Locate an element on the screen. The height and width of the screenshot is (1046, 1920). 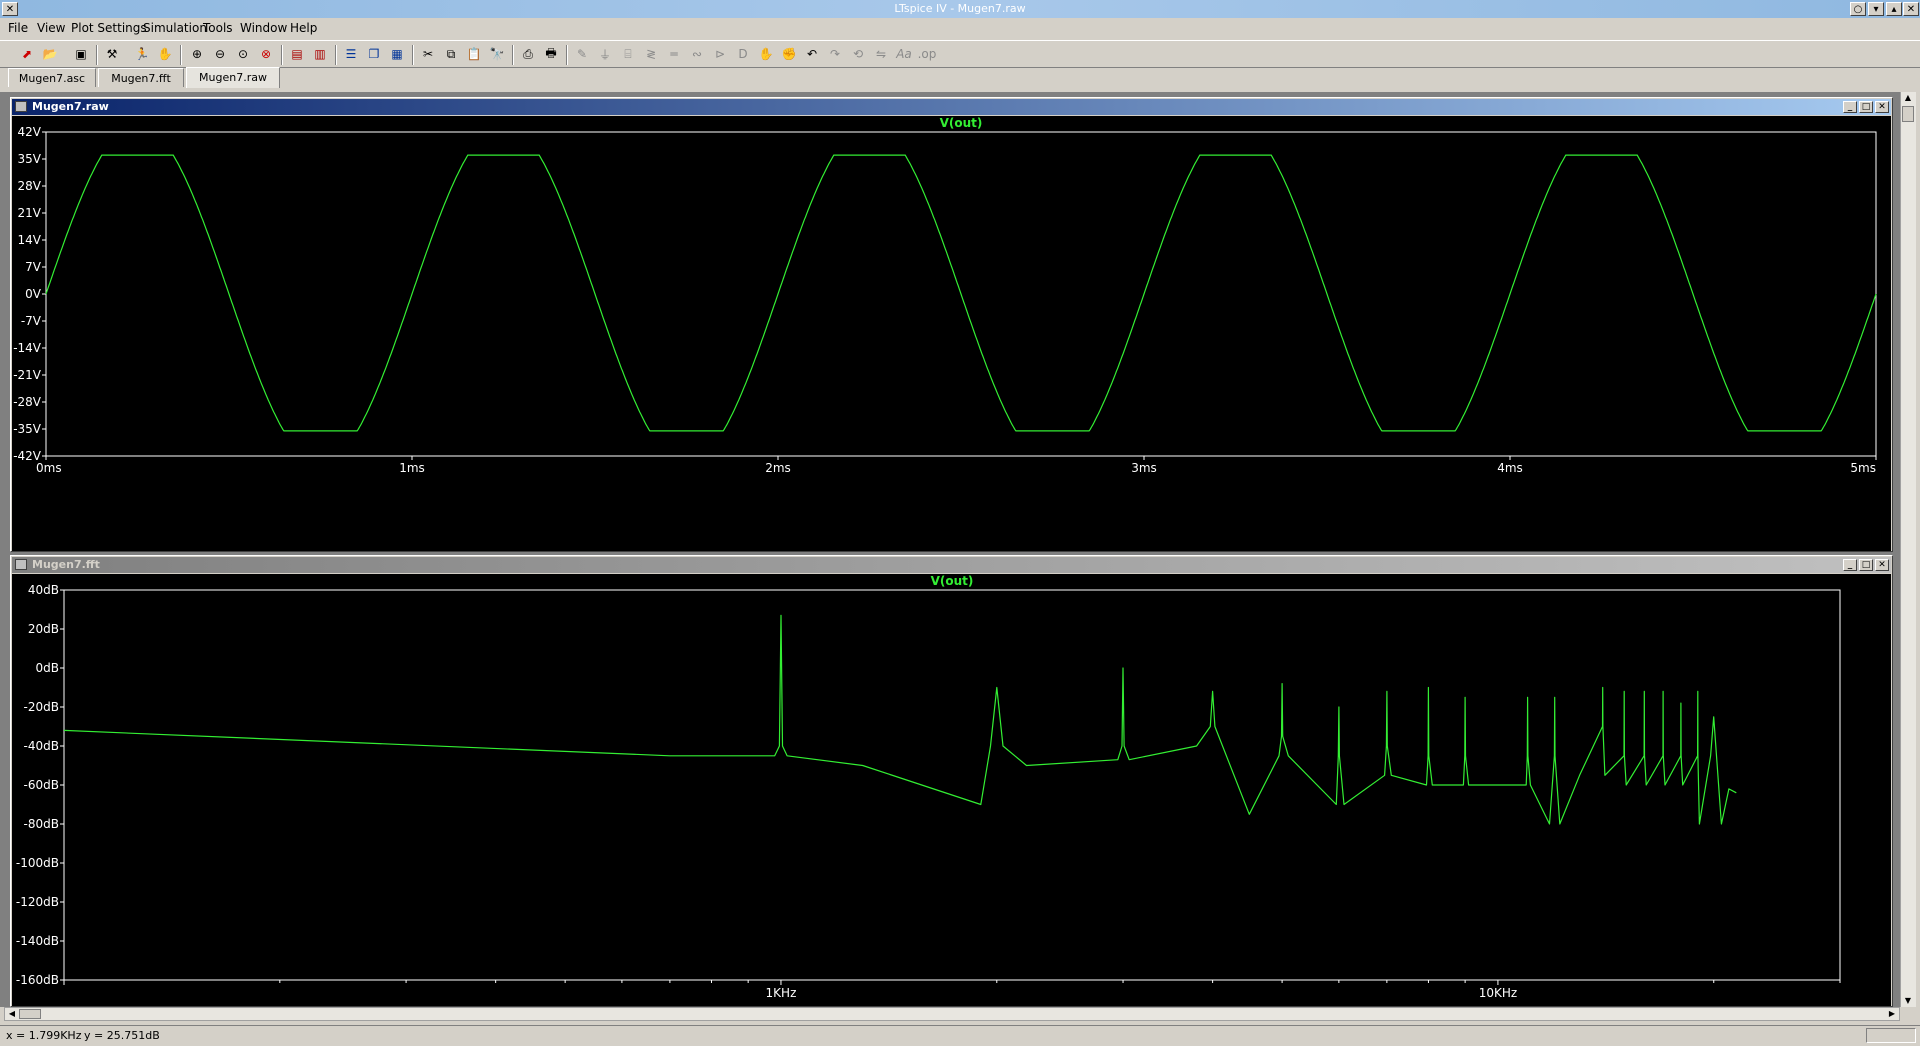
tab-mugen7-asc: Mugen7.asc is located at coordinates (52, 77).